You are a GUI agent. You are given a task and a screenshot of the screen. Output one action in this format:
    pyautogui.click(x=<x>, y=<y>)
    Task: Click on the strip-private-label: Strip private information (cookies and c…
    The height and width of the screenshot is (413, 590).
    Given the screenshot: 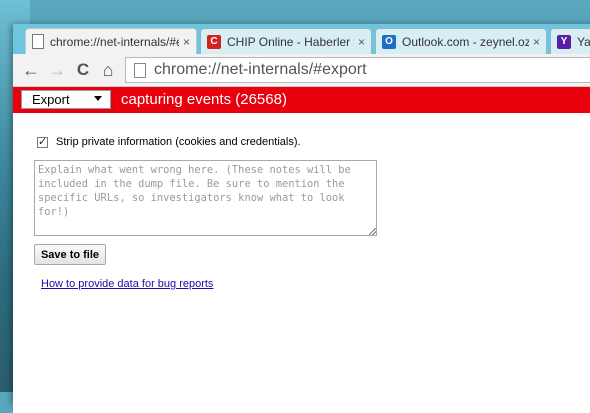 What is the action you would take?
    pyautogui.click(x=178, y=142)
    